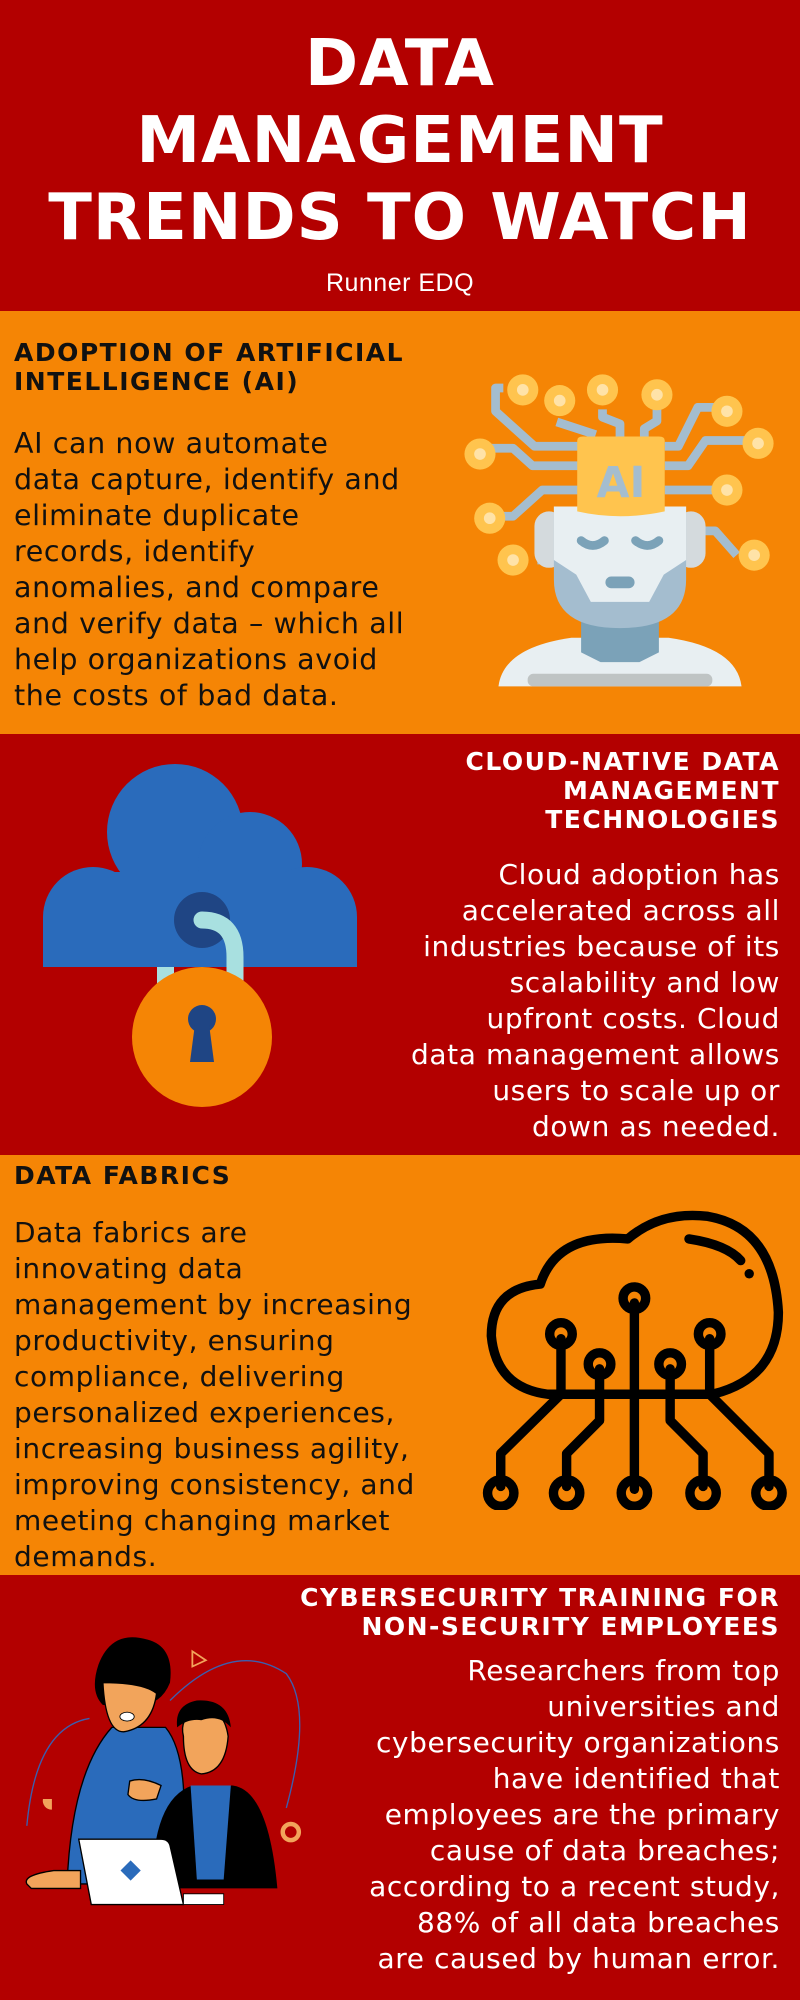 This screenshot has height=2000, width=800. I want to click on woman-face, so click(130, 1707).